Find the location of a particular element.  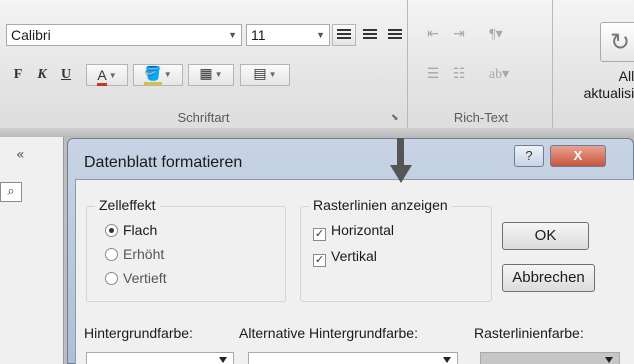

ok-button: OK is located at coordinates (545, 236).